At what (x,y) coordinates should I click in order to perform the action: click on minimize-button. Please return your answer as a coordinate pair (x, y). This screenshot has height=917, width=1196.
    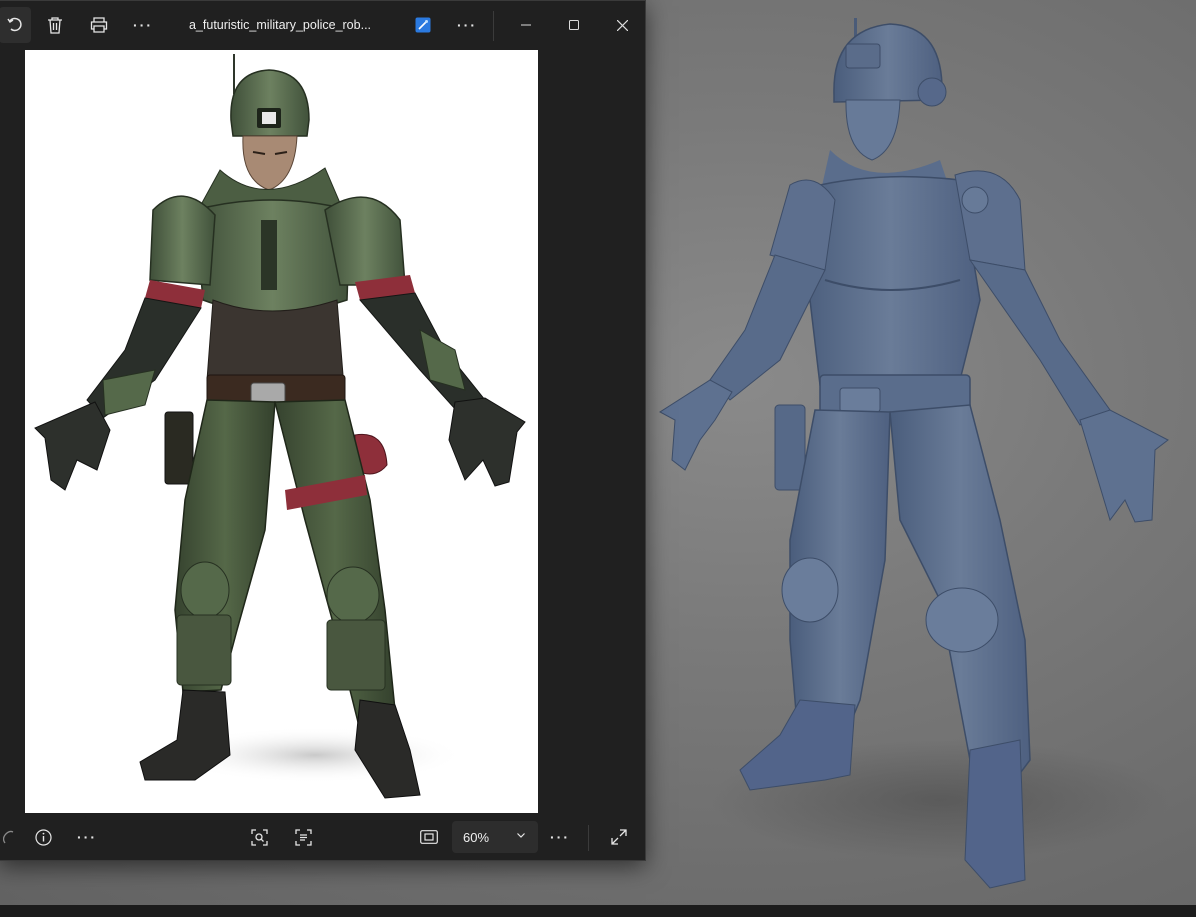
    Looking at the image, I should click on (526, 25).